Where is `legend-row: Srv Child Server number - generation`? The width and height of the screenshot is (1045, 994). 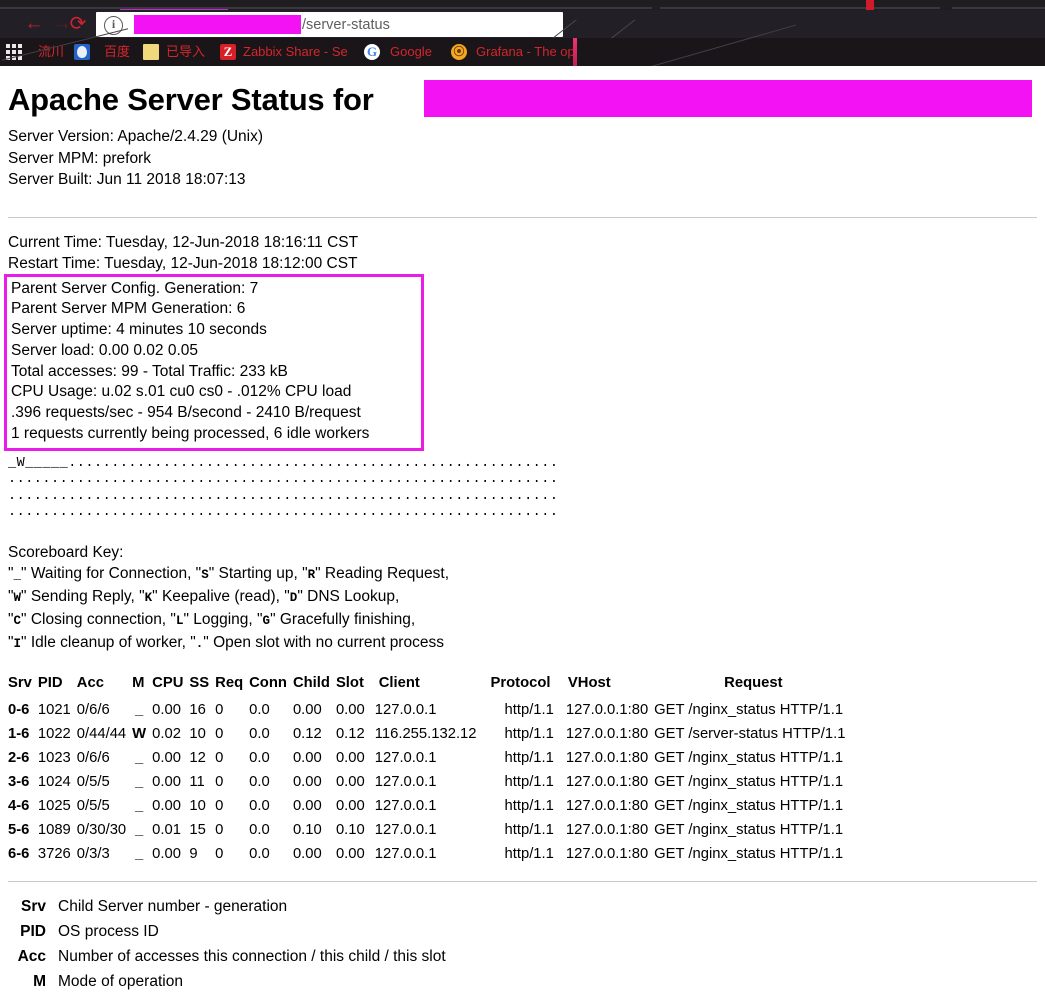
legend-row: Srv Child Server number - generation is located at coordinates (522, 906).